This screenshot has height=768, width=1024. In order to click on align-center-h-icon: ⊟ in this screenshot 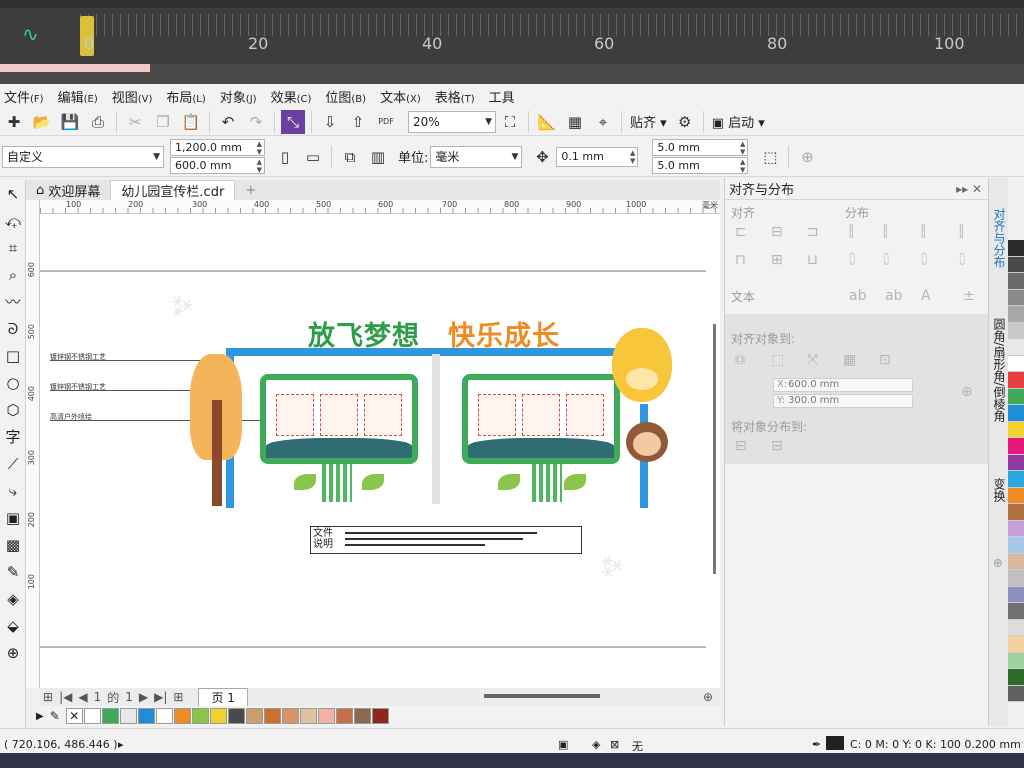, I will do `click(777, 232)`.